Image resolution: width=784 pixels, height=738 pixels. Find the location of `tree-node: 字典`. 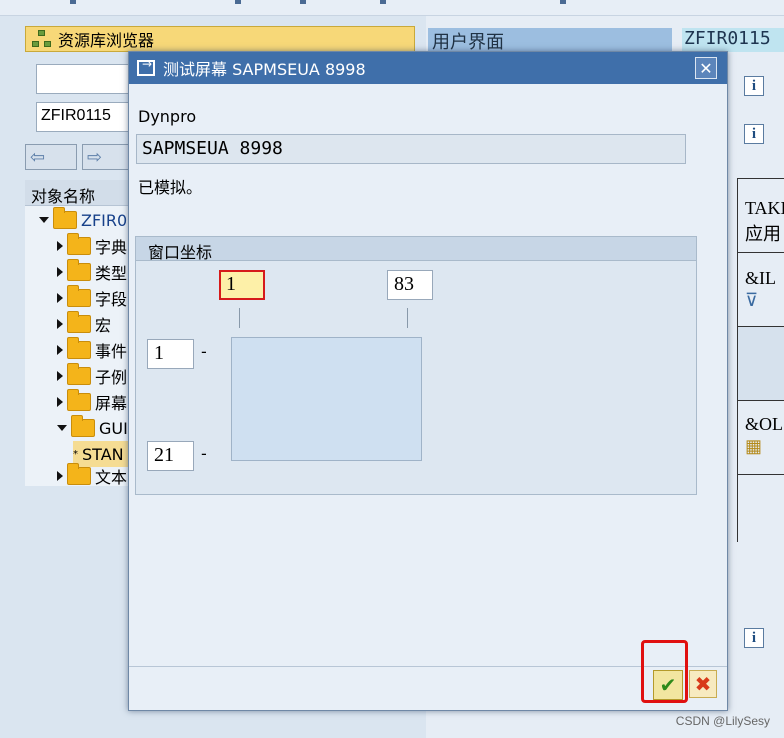

tree-node: 字典 is located at coordinates (92, 246).